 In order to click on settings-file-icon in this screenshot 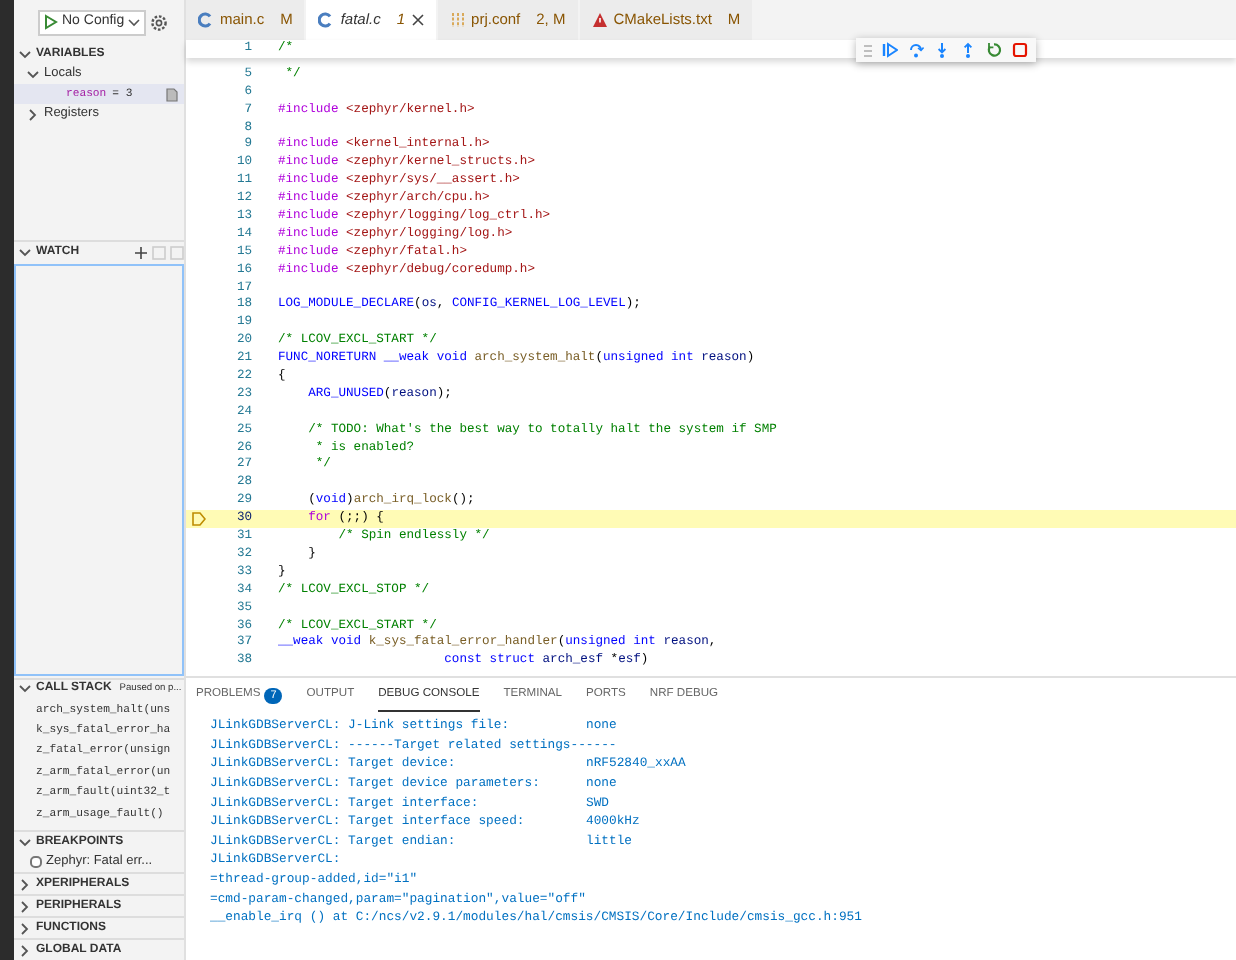, I will do `click(457, 20)`.